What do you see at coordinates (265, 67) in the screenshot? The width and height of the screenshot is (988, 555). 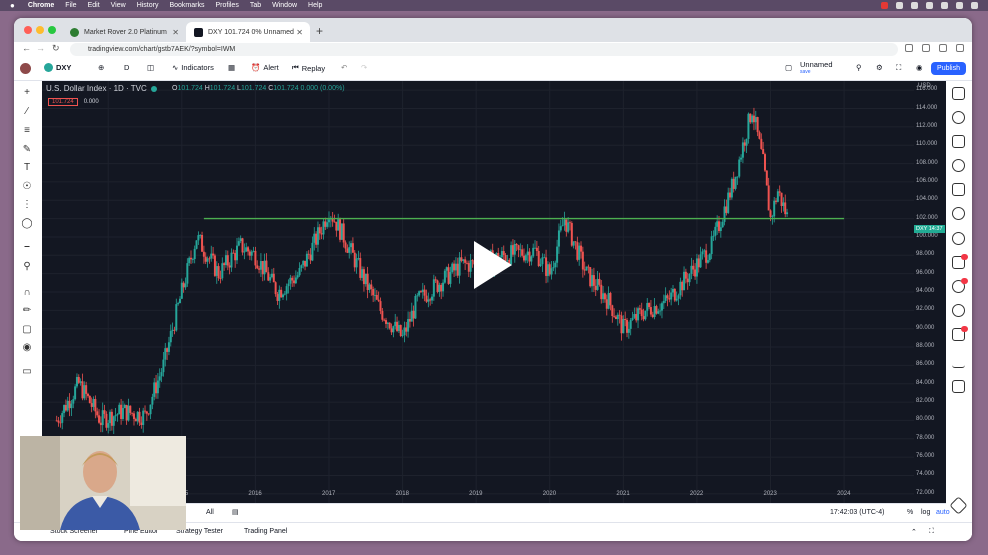 I see `alert-button: ⏰ Alert` at bounding box center [265, 67].